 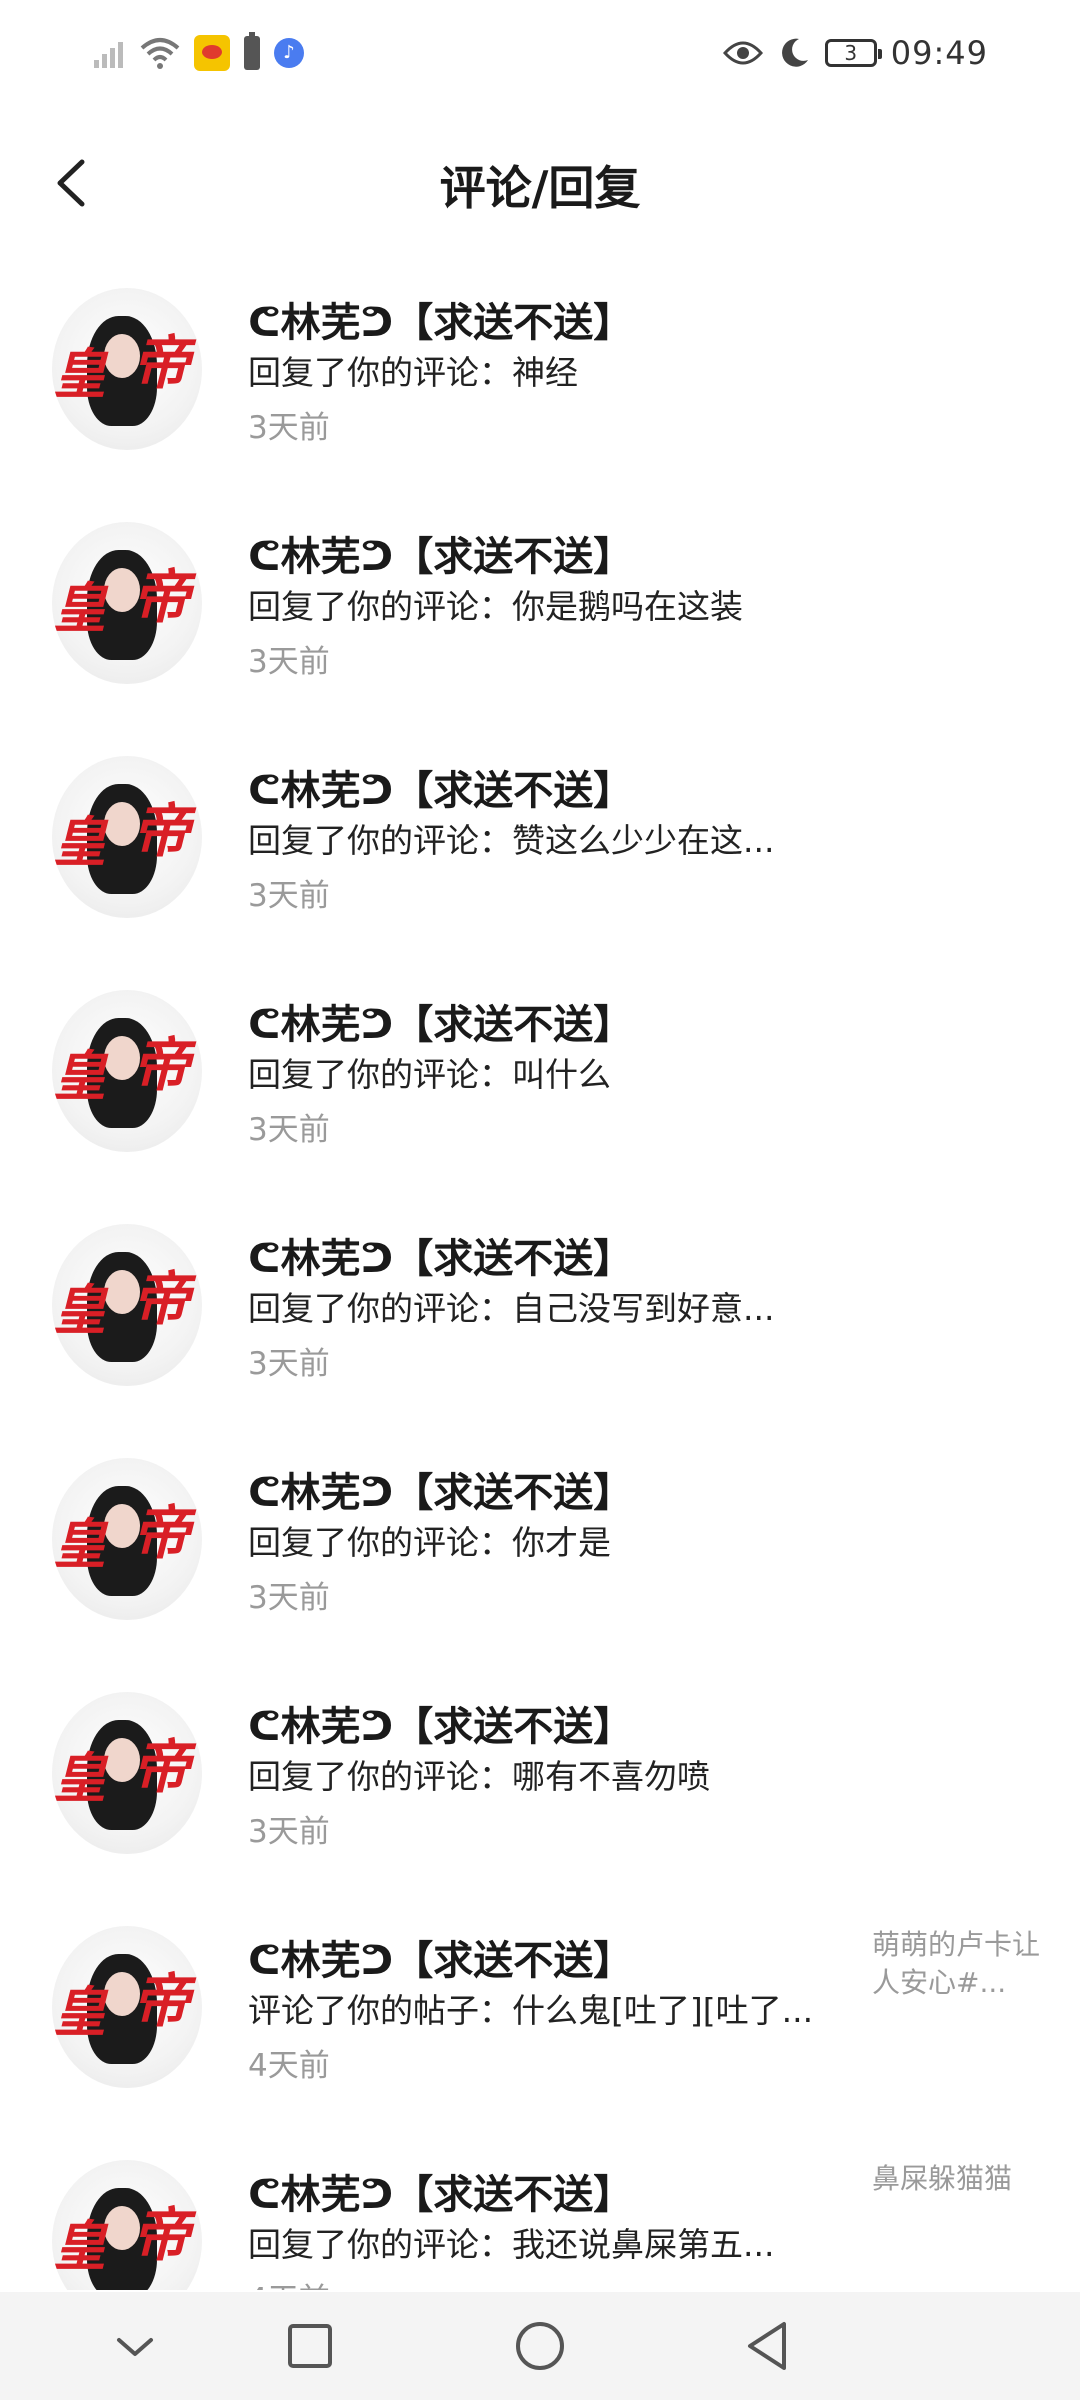 I want to click on reply-text: 回复了你的评论：你是鹅吗在这装, so click(x=495, y=606).